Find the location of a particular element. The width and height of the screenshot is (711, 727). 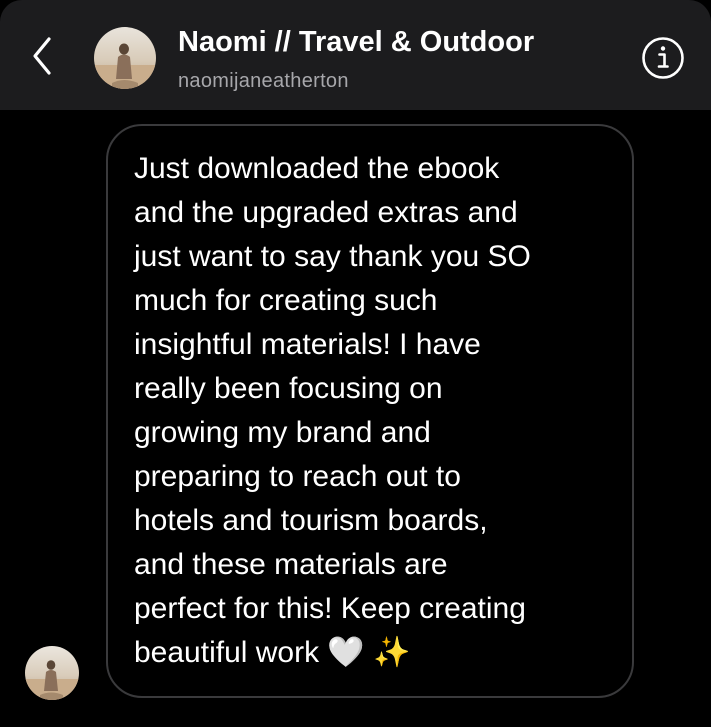

info-icon is located at coordinates (663, 58).